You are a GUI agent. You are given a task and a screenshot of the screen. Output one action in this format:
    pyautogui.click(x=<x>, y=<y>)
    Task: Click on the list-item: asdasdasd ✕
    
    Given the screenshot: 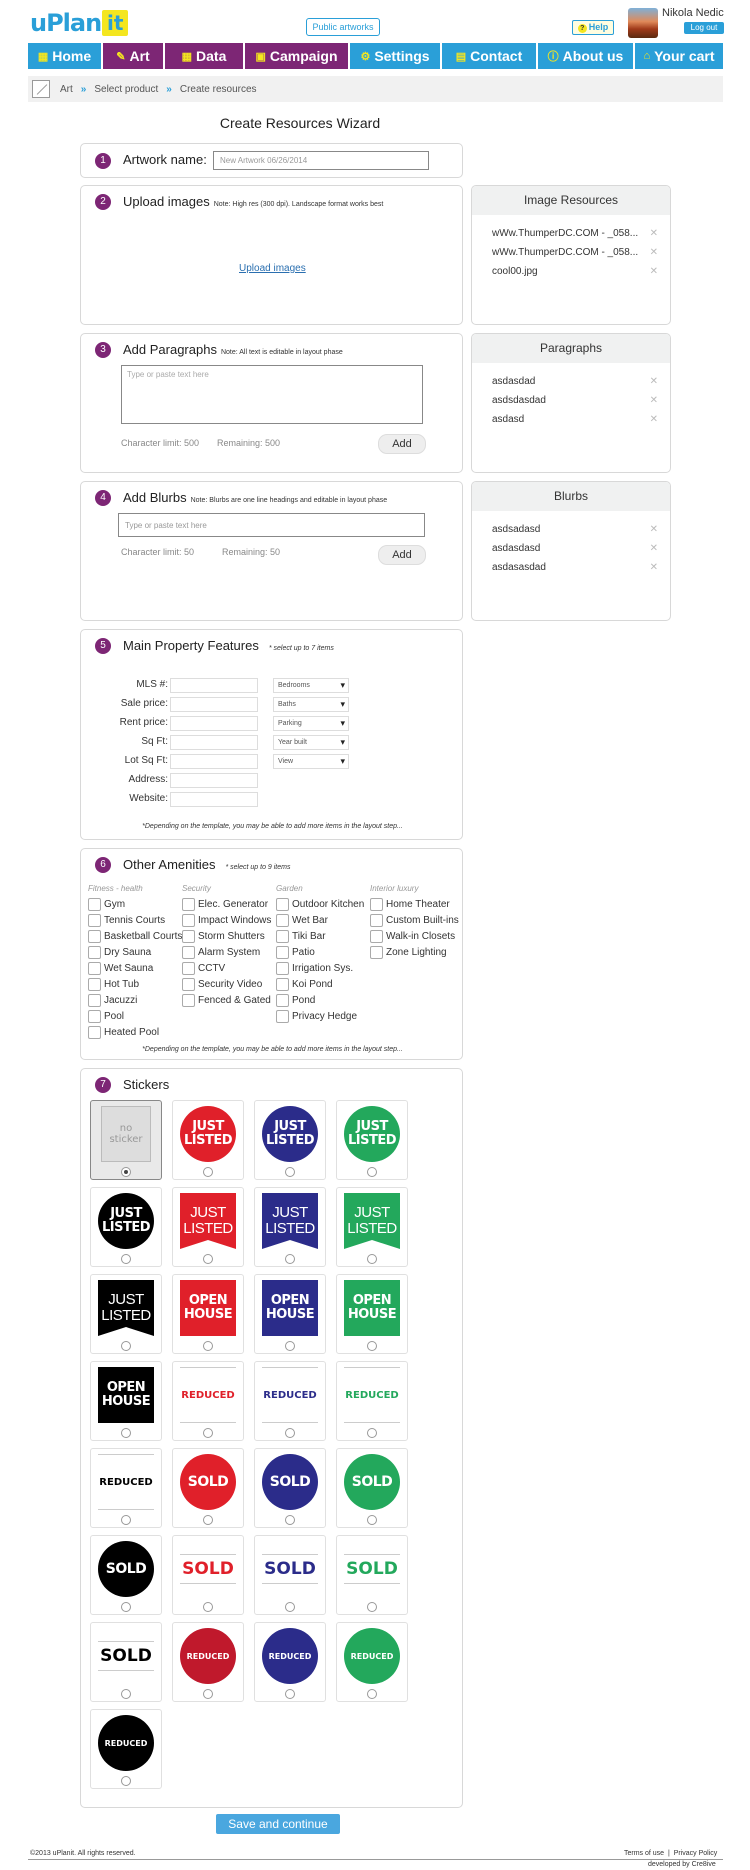 What is the action you would take?
    pyautogui.click(x=571, y=548)
    